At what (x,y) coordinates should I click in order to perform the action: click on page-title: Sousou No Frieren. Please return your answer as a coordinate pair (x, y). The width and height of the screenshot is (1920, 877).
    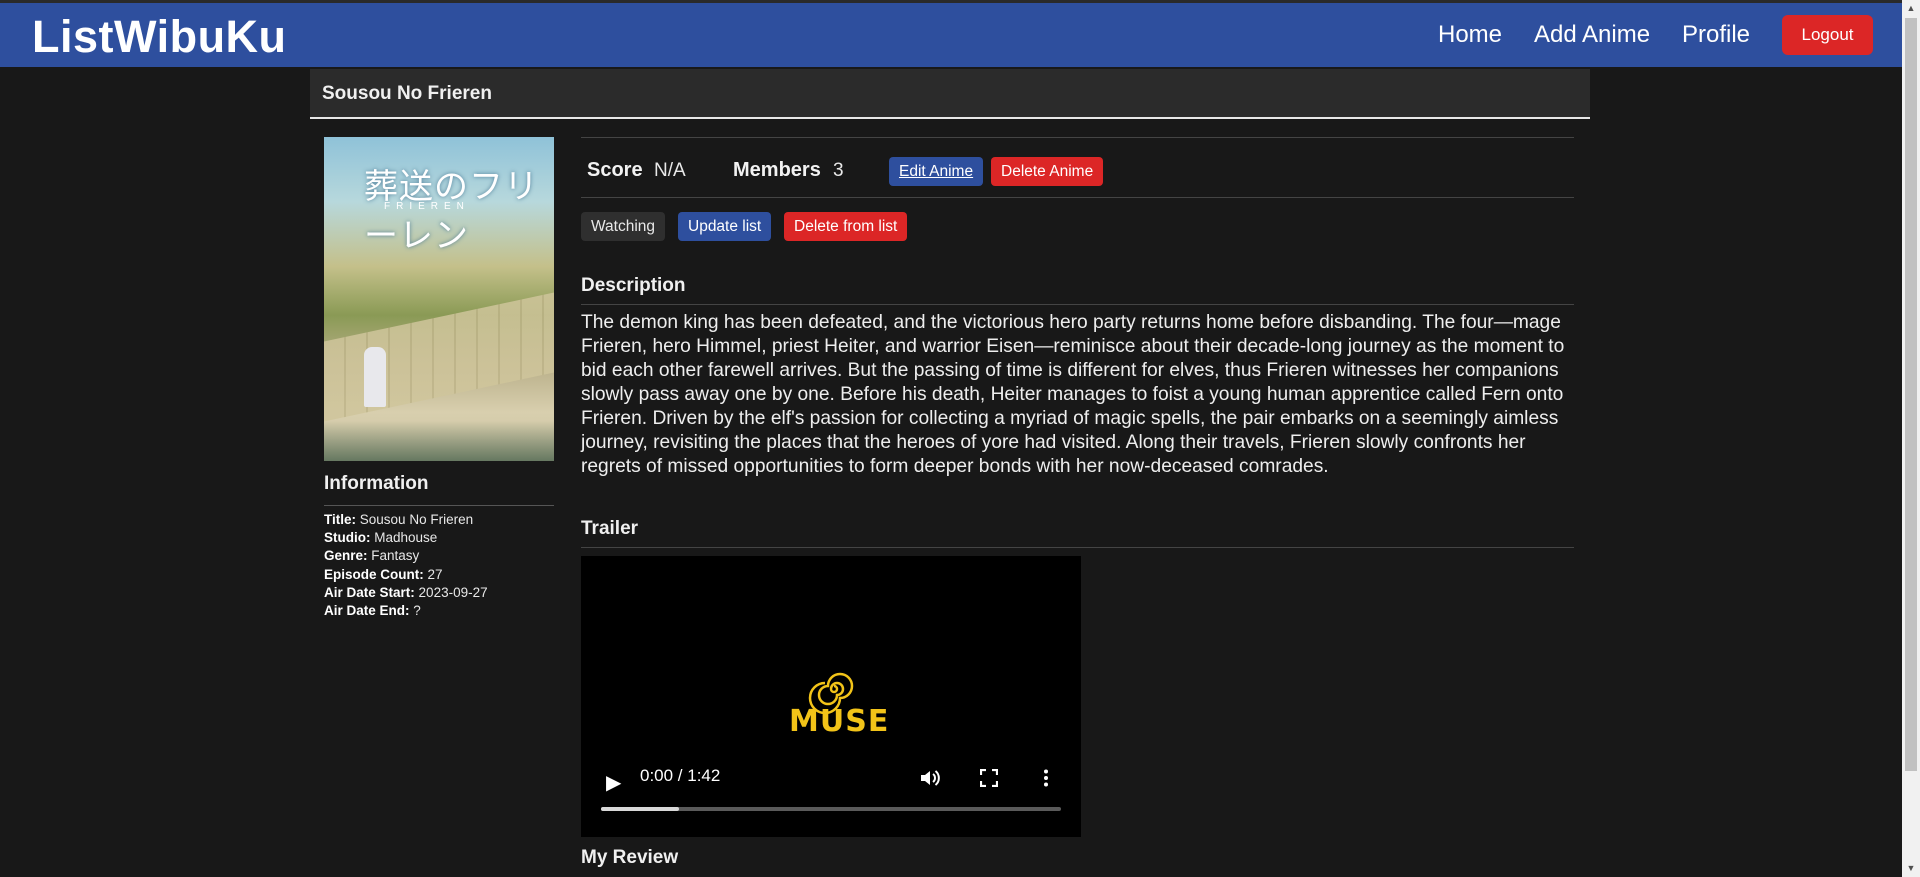
    Looking at the image, I should click on (407, 93).